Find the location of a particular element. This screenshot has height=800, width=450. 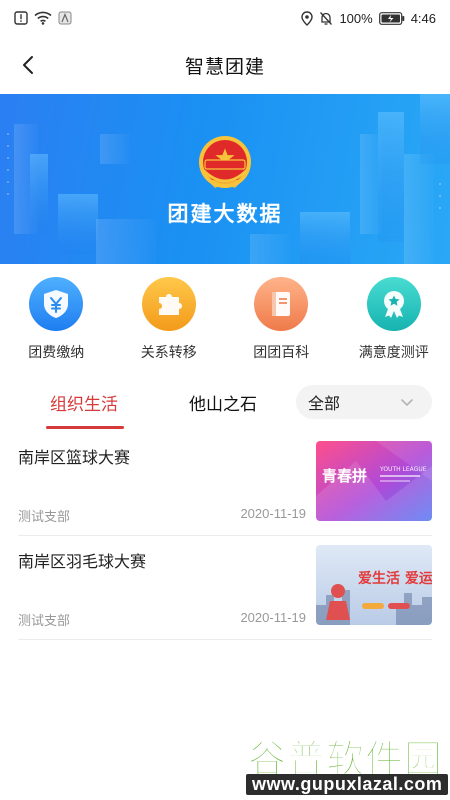

chevron-left-icon is located at coordinates (28, 65).